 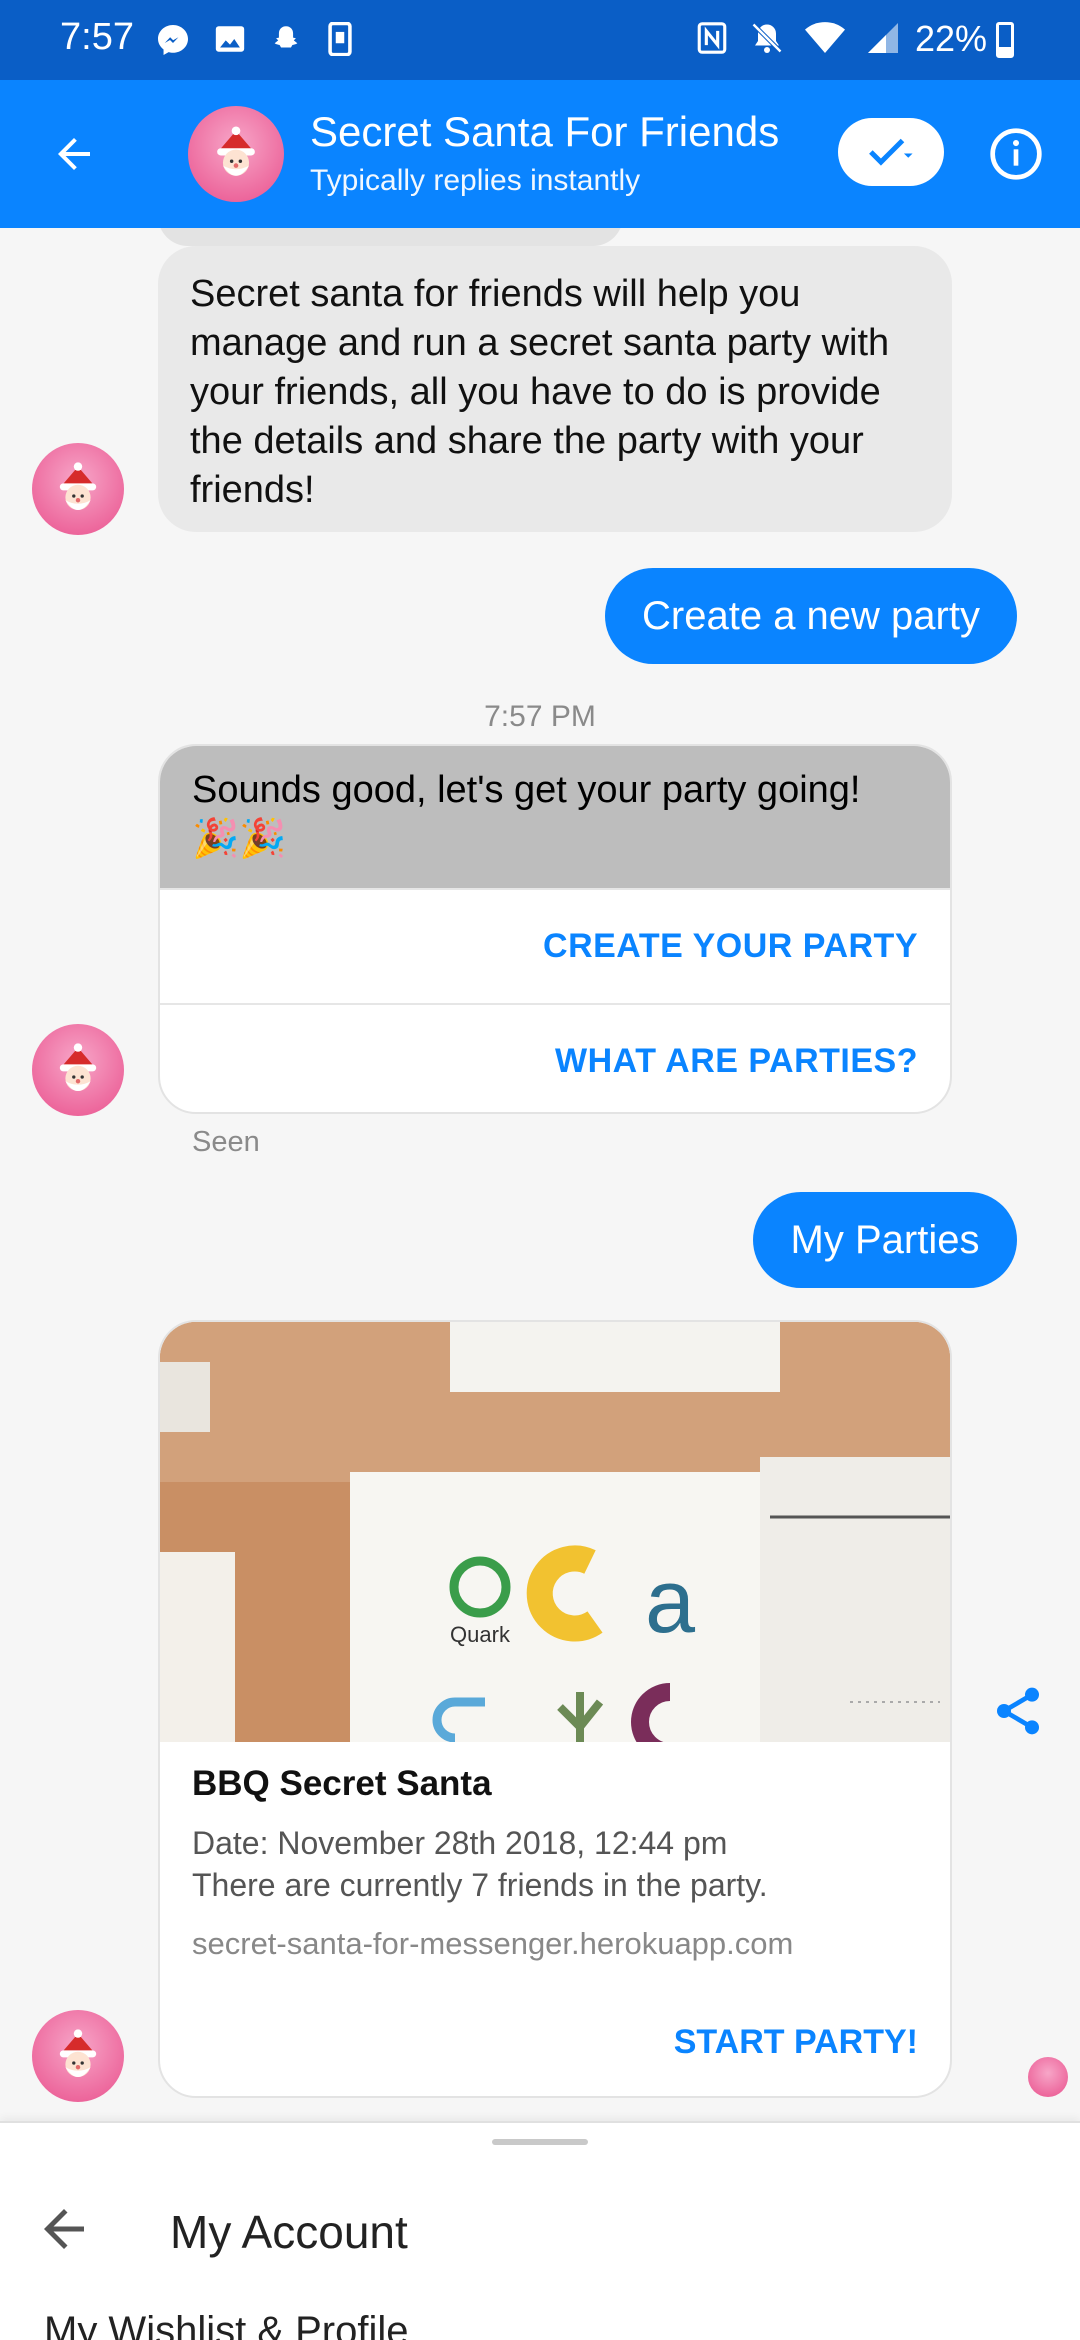 What do you see at coordinates (226, 1142) in the screenshot?
I see `seen-indicator: Seen` at bounding box center [226, 1142].